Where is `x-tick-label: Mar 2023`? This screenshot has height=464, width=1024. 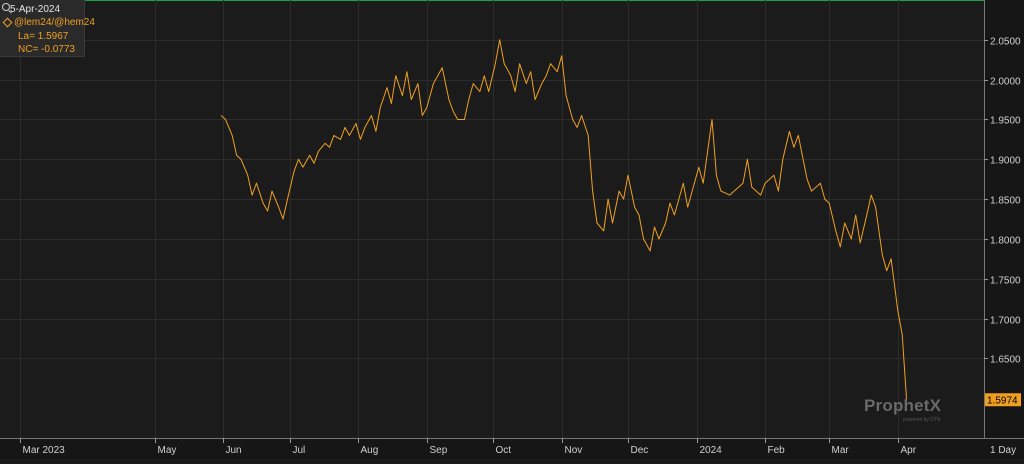
x-tick-label: Mar 2023 is located at coordinates (44, 450).